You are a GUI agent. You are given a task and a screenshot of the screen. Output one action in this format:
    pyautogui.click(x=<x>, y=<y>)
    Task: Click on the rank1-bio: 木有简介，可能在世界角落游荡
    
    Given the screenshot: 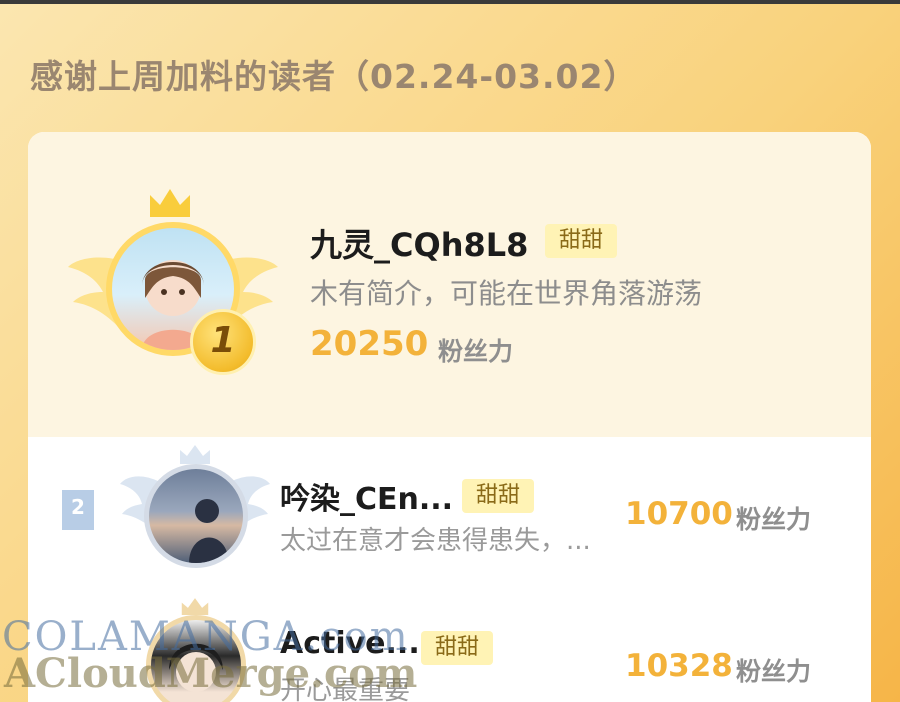 What is the action you would take?
    pyautogui.click(x=506, y=293)
    